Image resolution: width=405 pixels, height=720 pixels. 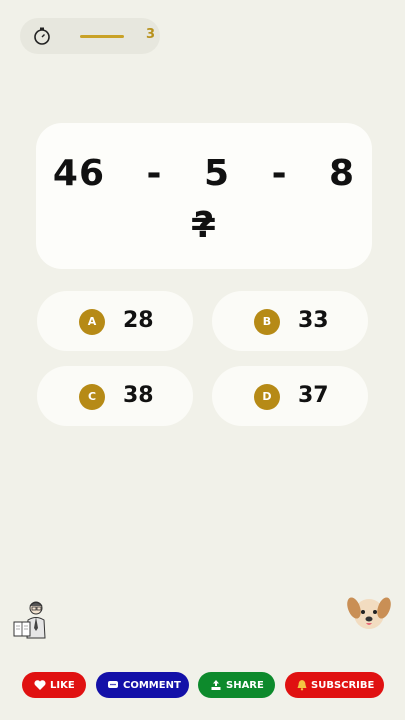 I want to click on subscribe-button: SUBSCRIBE, so click(x=334, y=685).